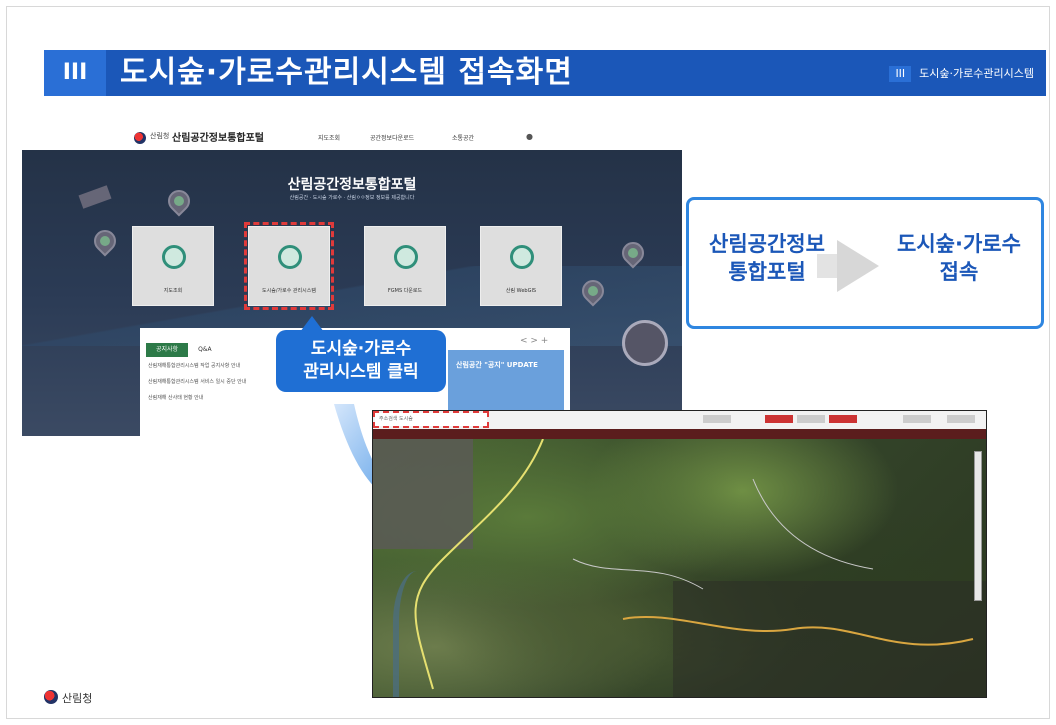 The width and height of the screenshot is (1056, 725). Describe the element at coordinates (289, 291) in the screenshot. I see `tile-label: 도시숲/가로수 관리시스템` at that location.